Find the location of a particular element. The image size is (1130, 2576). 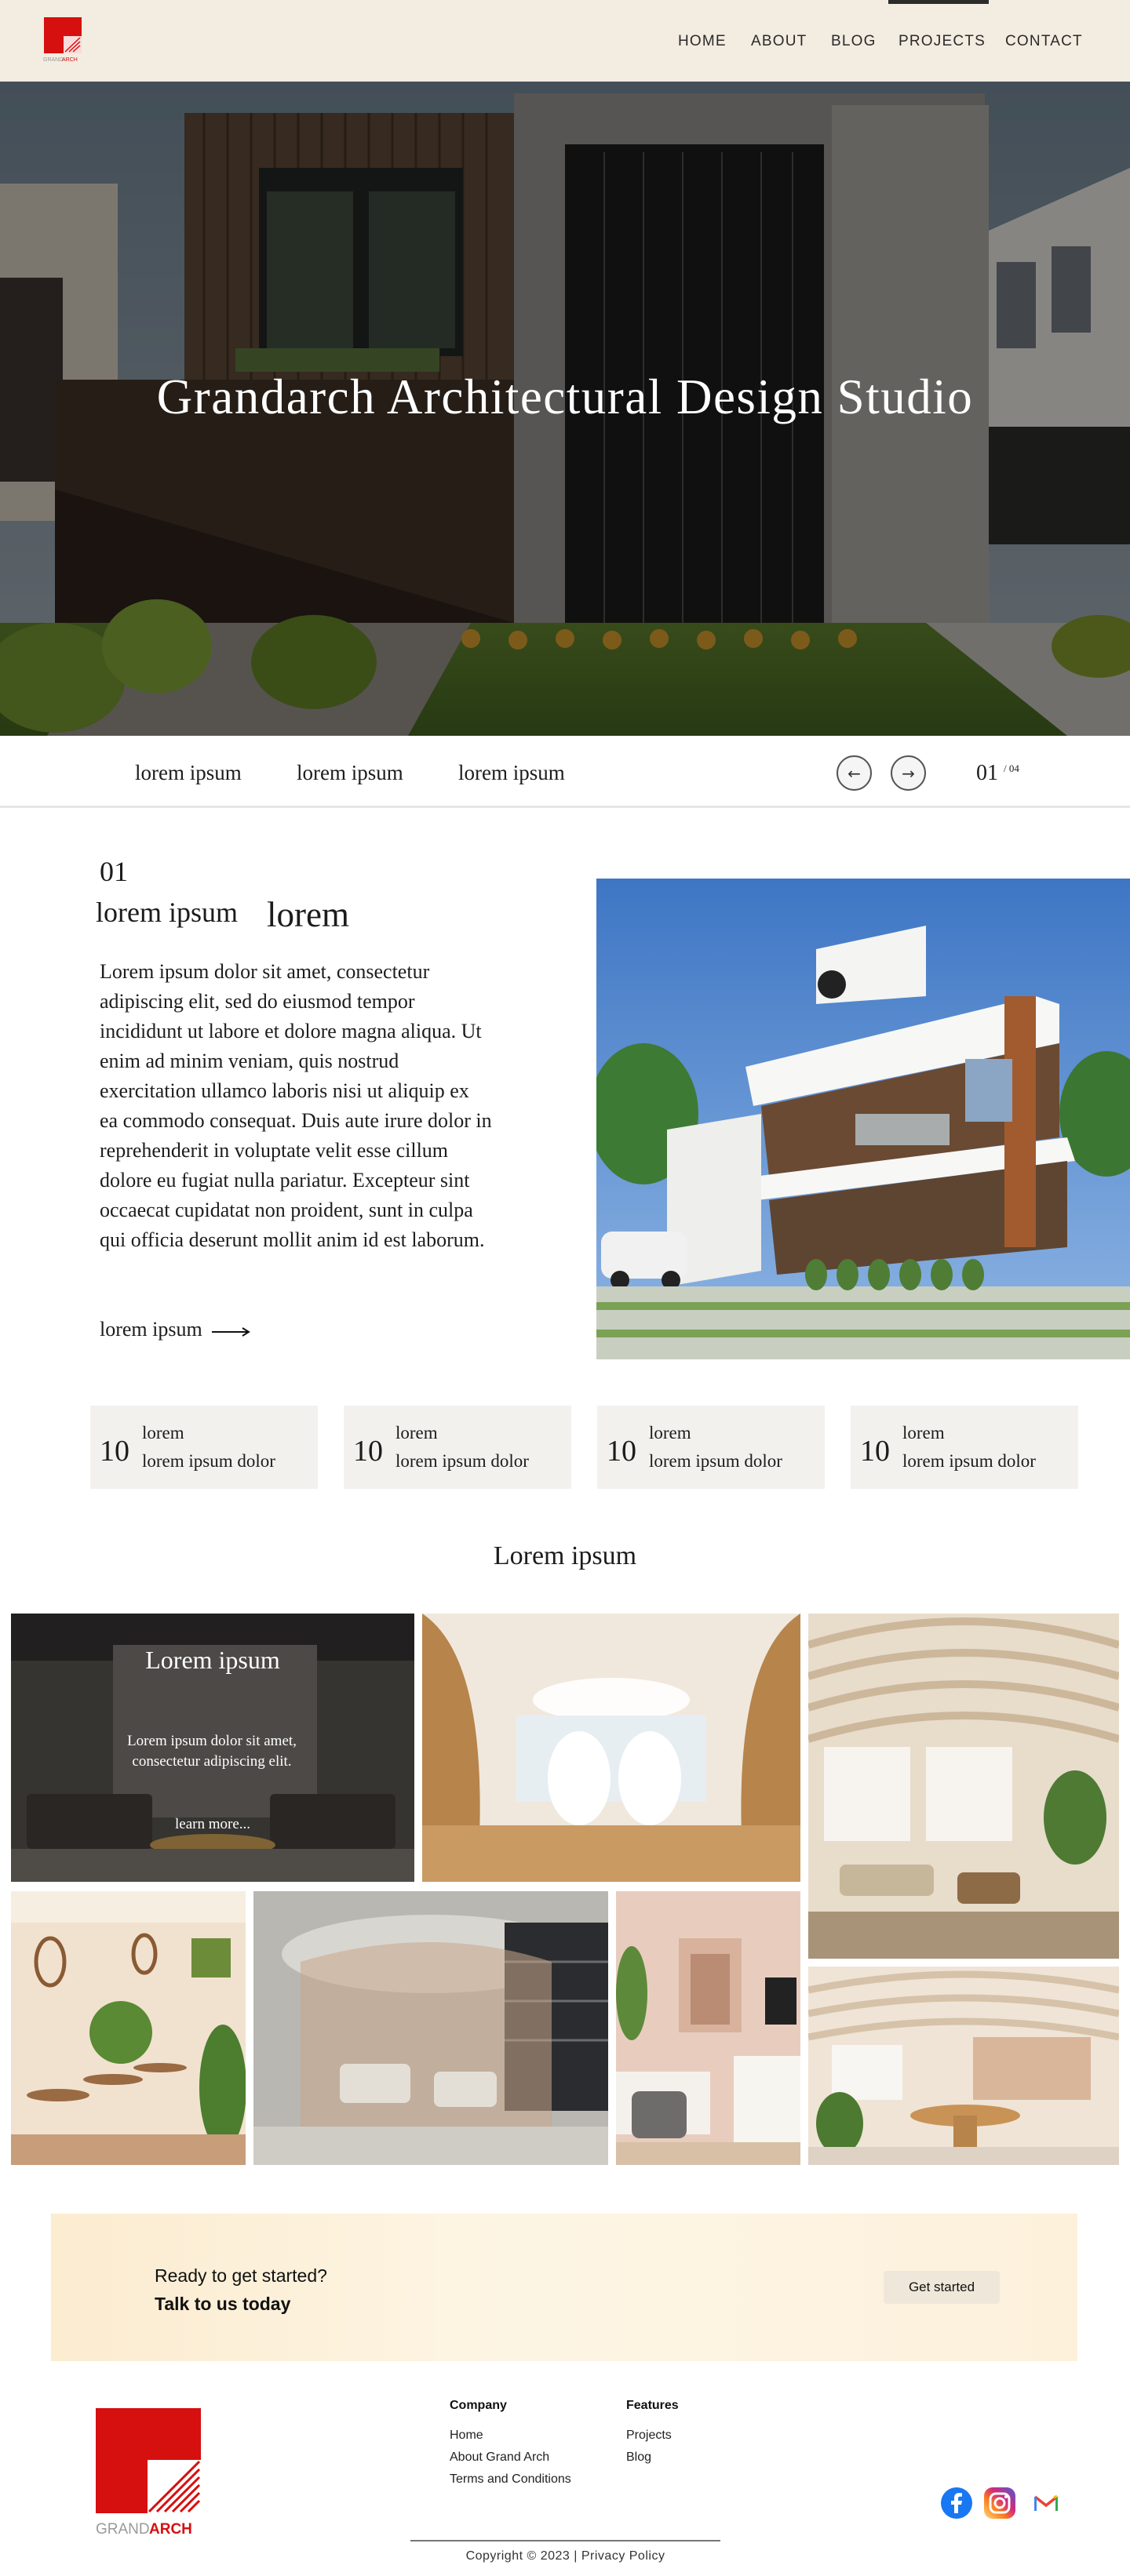

cta-heading: Ready to get started? is located at coordinates (241, 2275).